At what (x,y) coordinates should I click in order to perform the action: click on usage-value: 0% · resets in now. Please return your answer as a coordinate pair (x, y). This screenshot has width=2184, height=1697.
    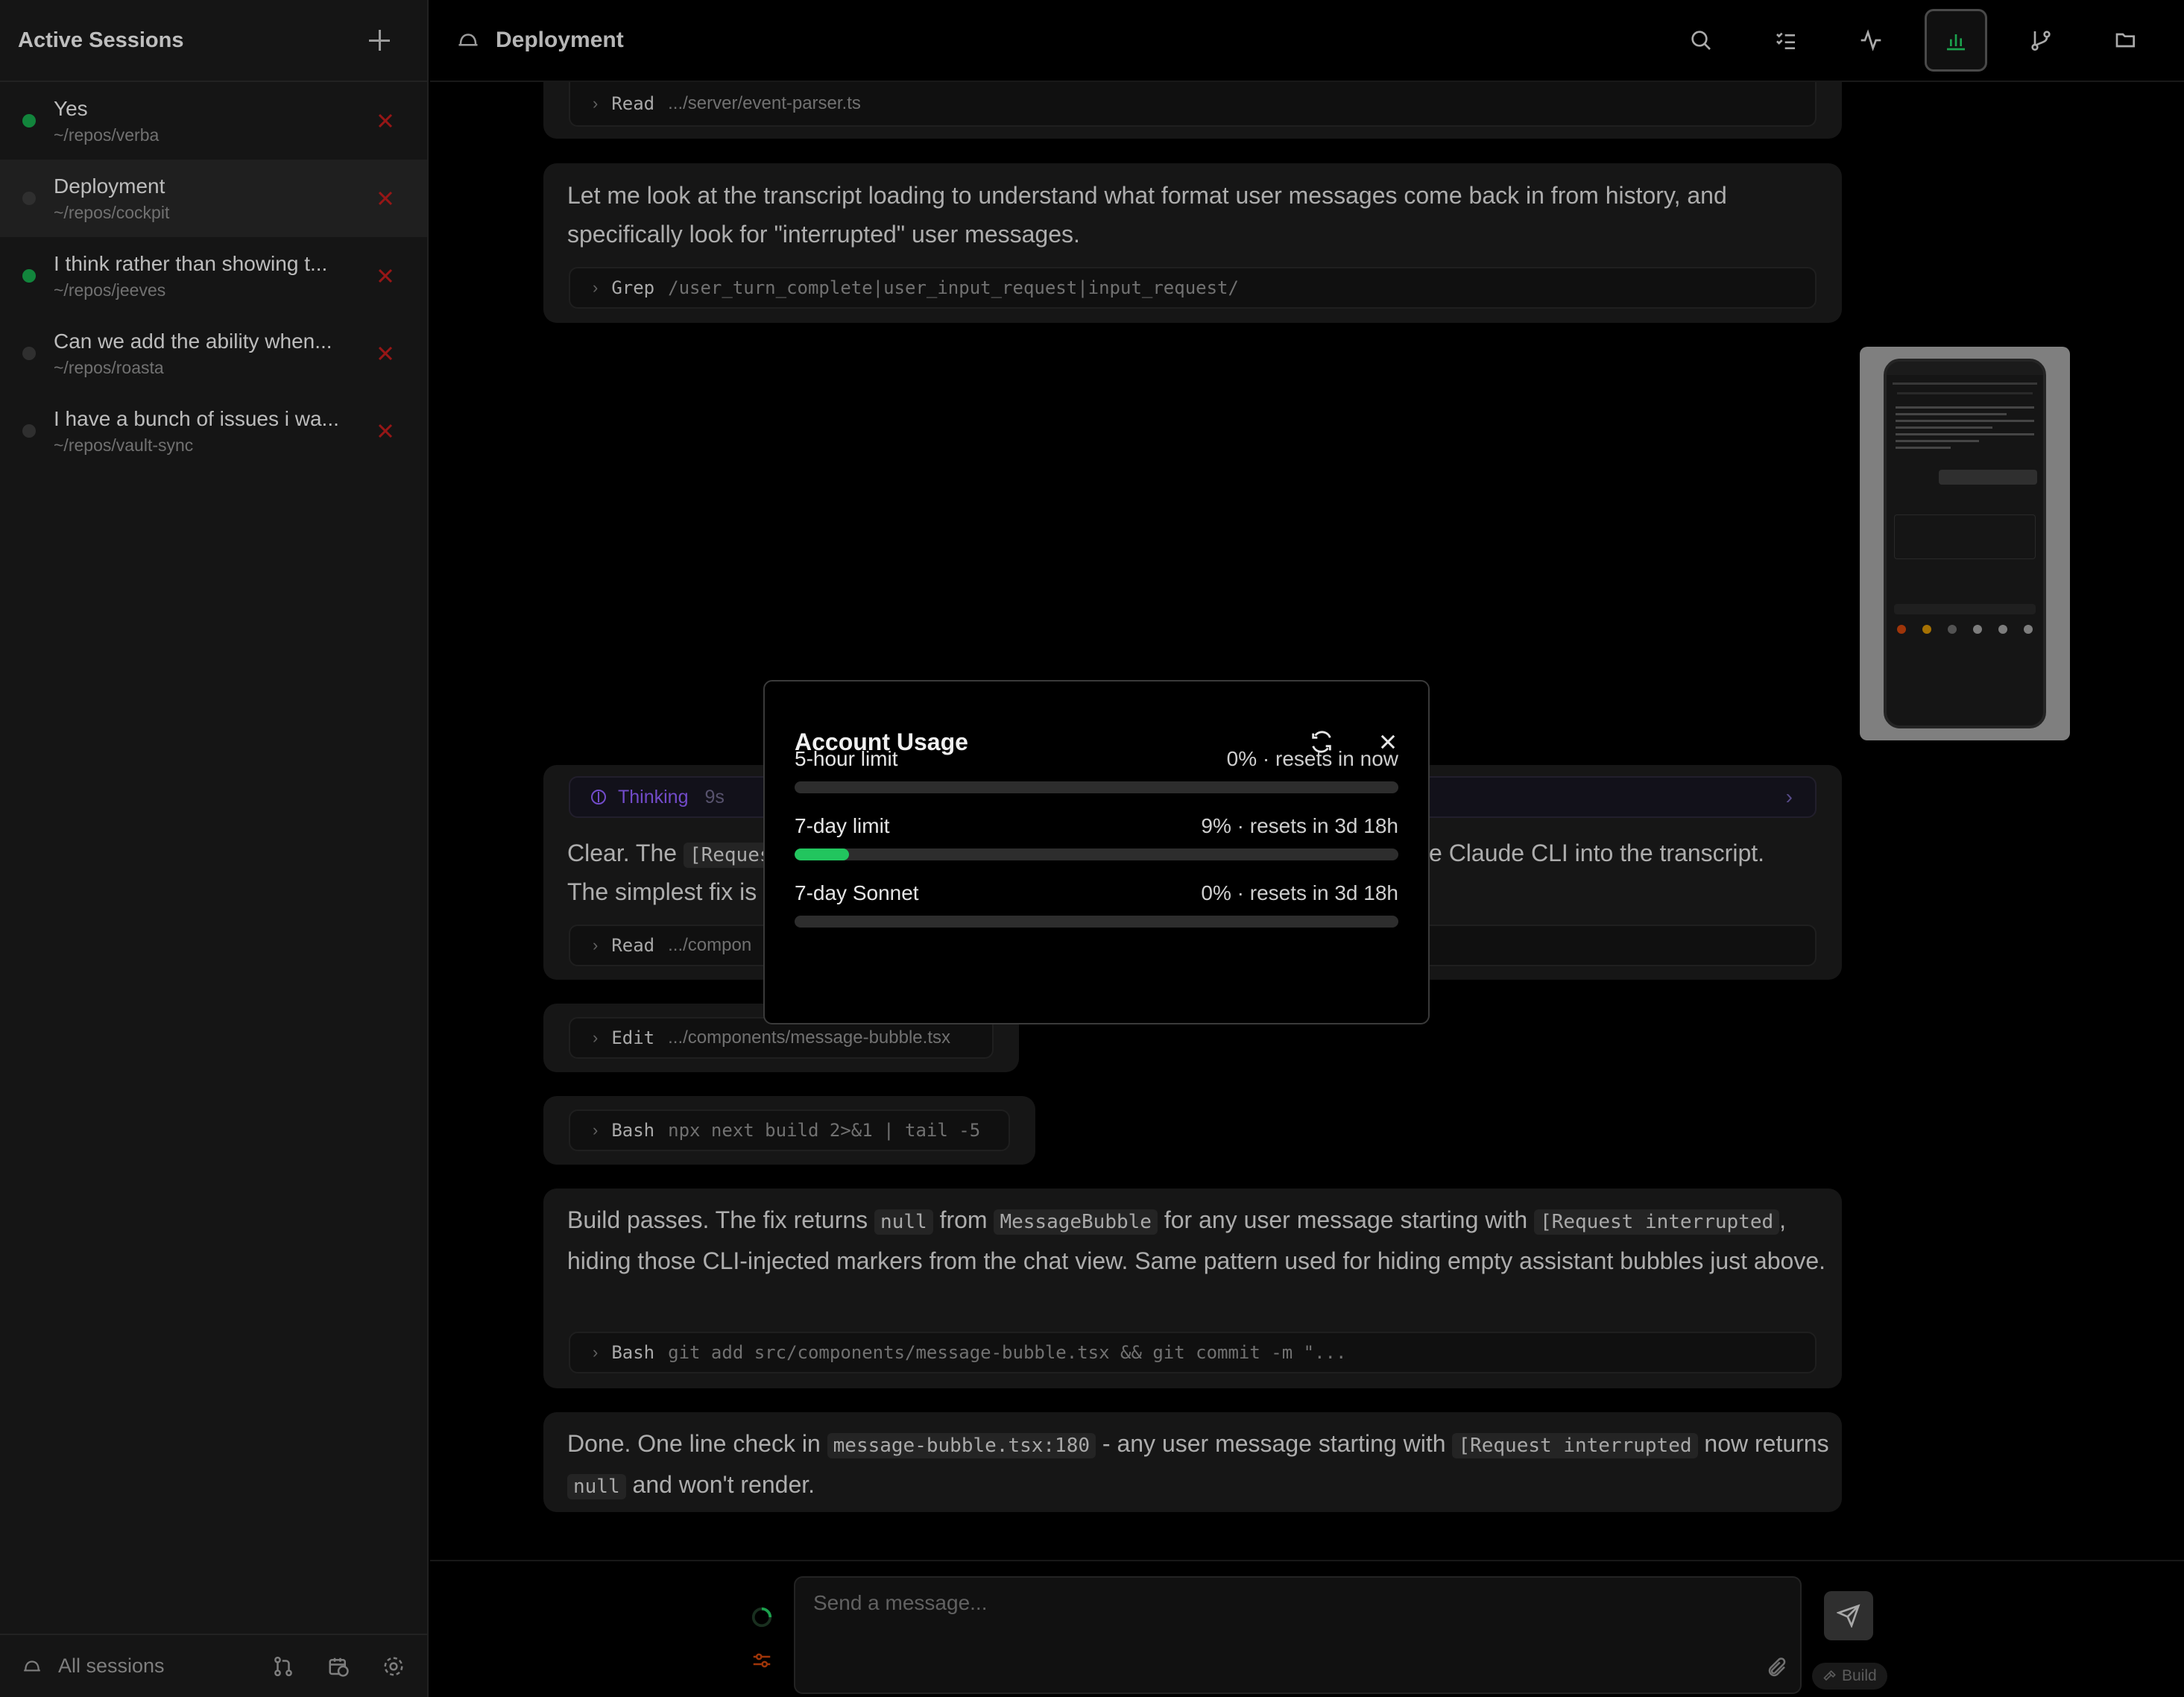
    Looking at the image, I should click on (1312, 758).